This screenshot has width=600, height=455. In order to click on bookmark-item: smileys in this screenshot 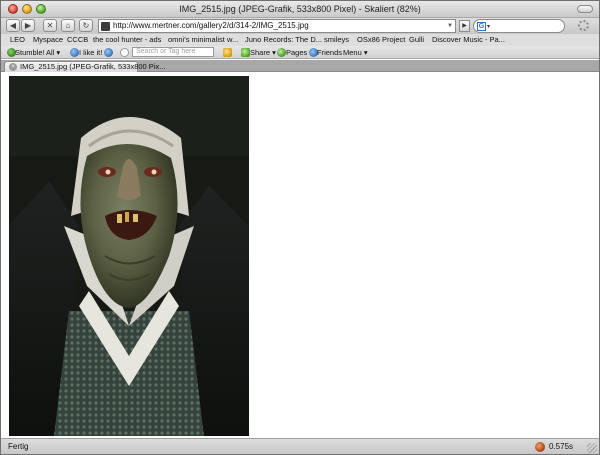, I will do `click(336, 39)`.